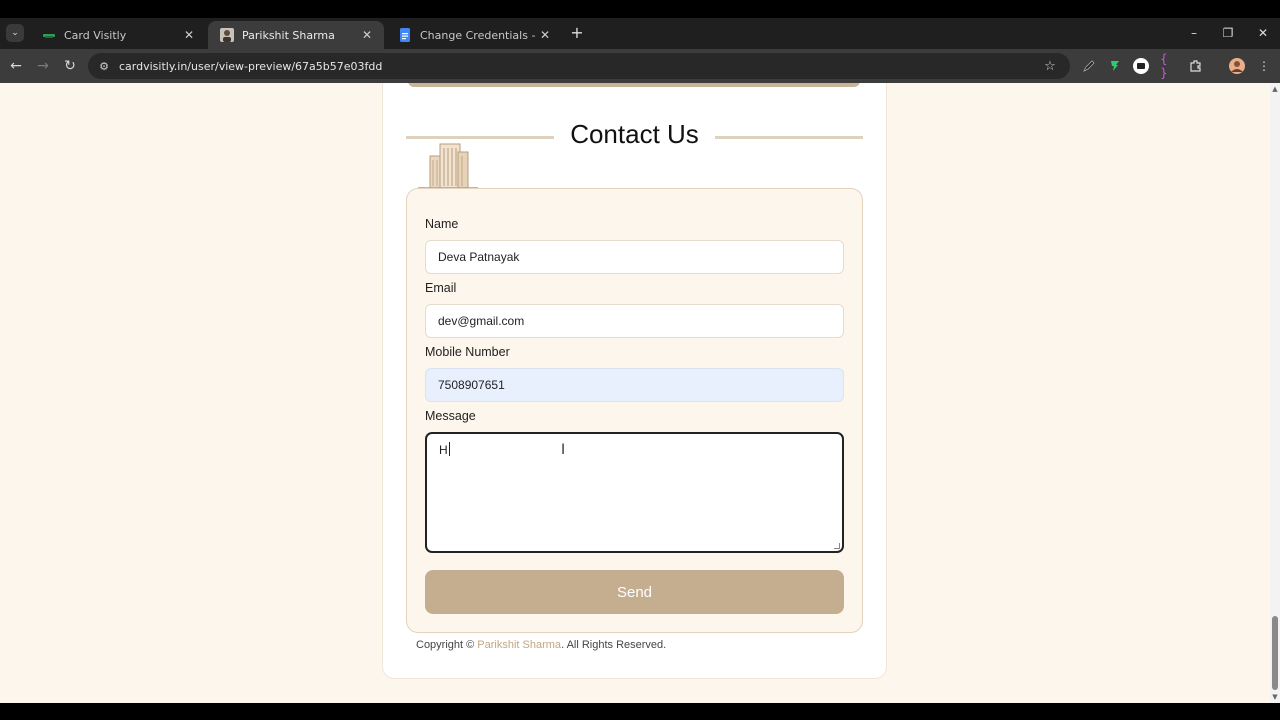 Image resolution: width=1280 pixels, height=720 pixels. I want to click on screen-extension-icon, so click(1141, 66).